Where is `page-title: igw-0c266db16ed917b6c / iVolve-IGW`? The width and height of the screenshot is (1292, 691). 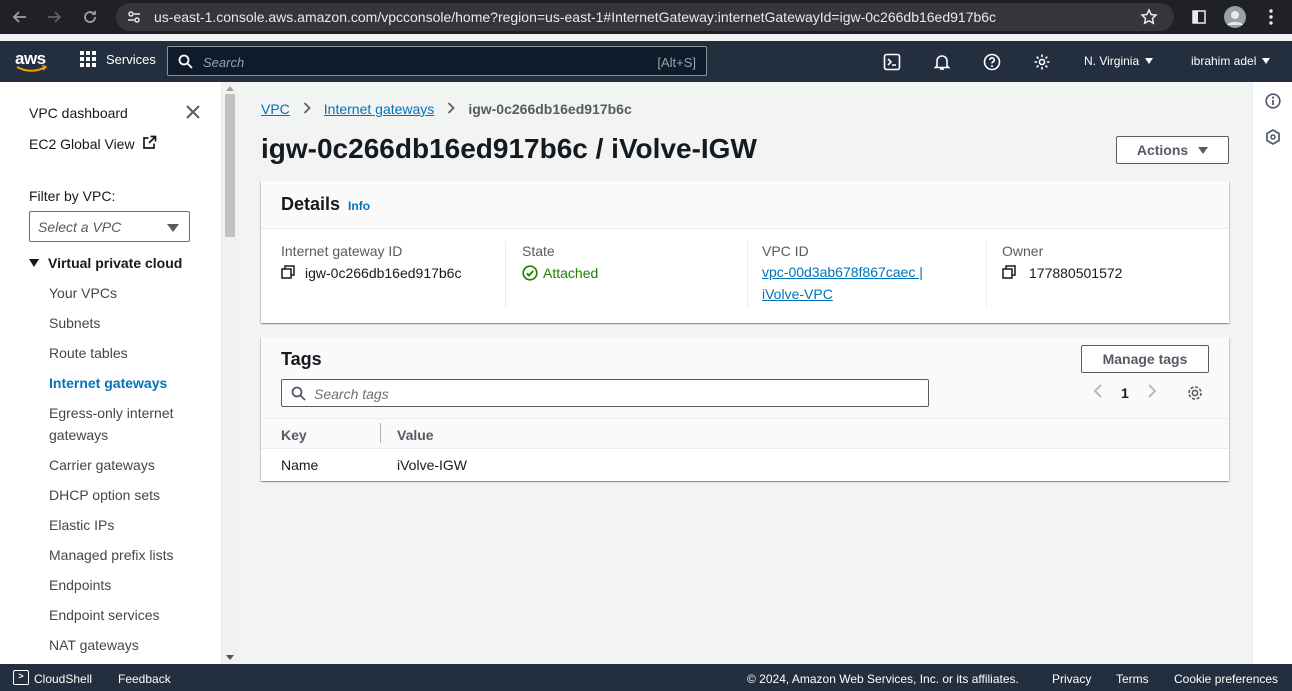
page-title: igw-0c266db16ed917b6c / iVolve-IGW is located at coordinates (509, 148).